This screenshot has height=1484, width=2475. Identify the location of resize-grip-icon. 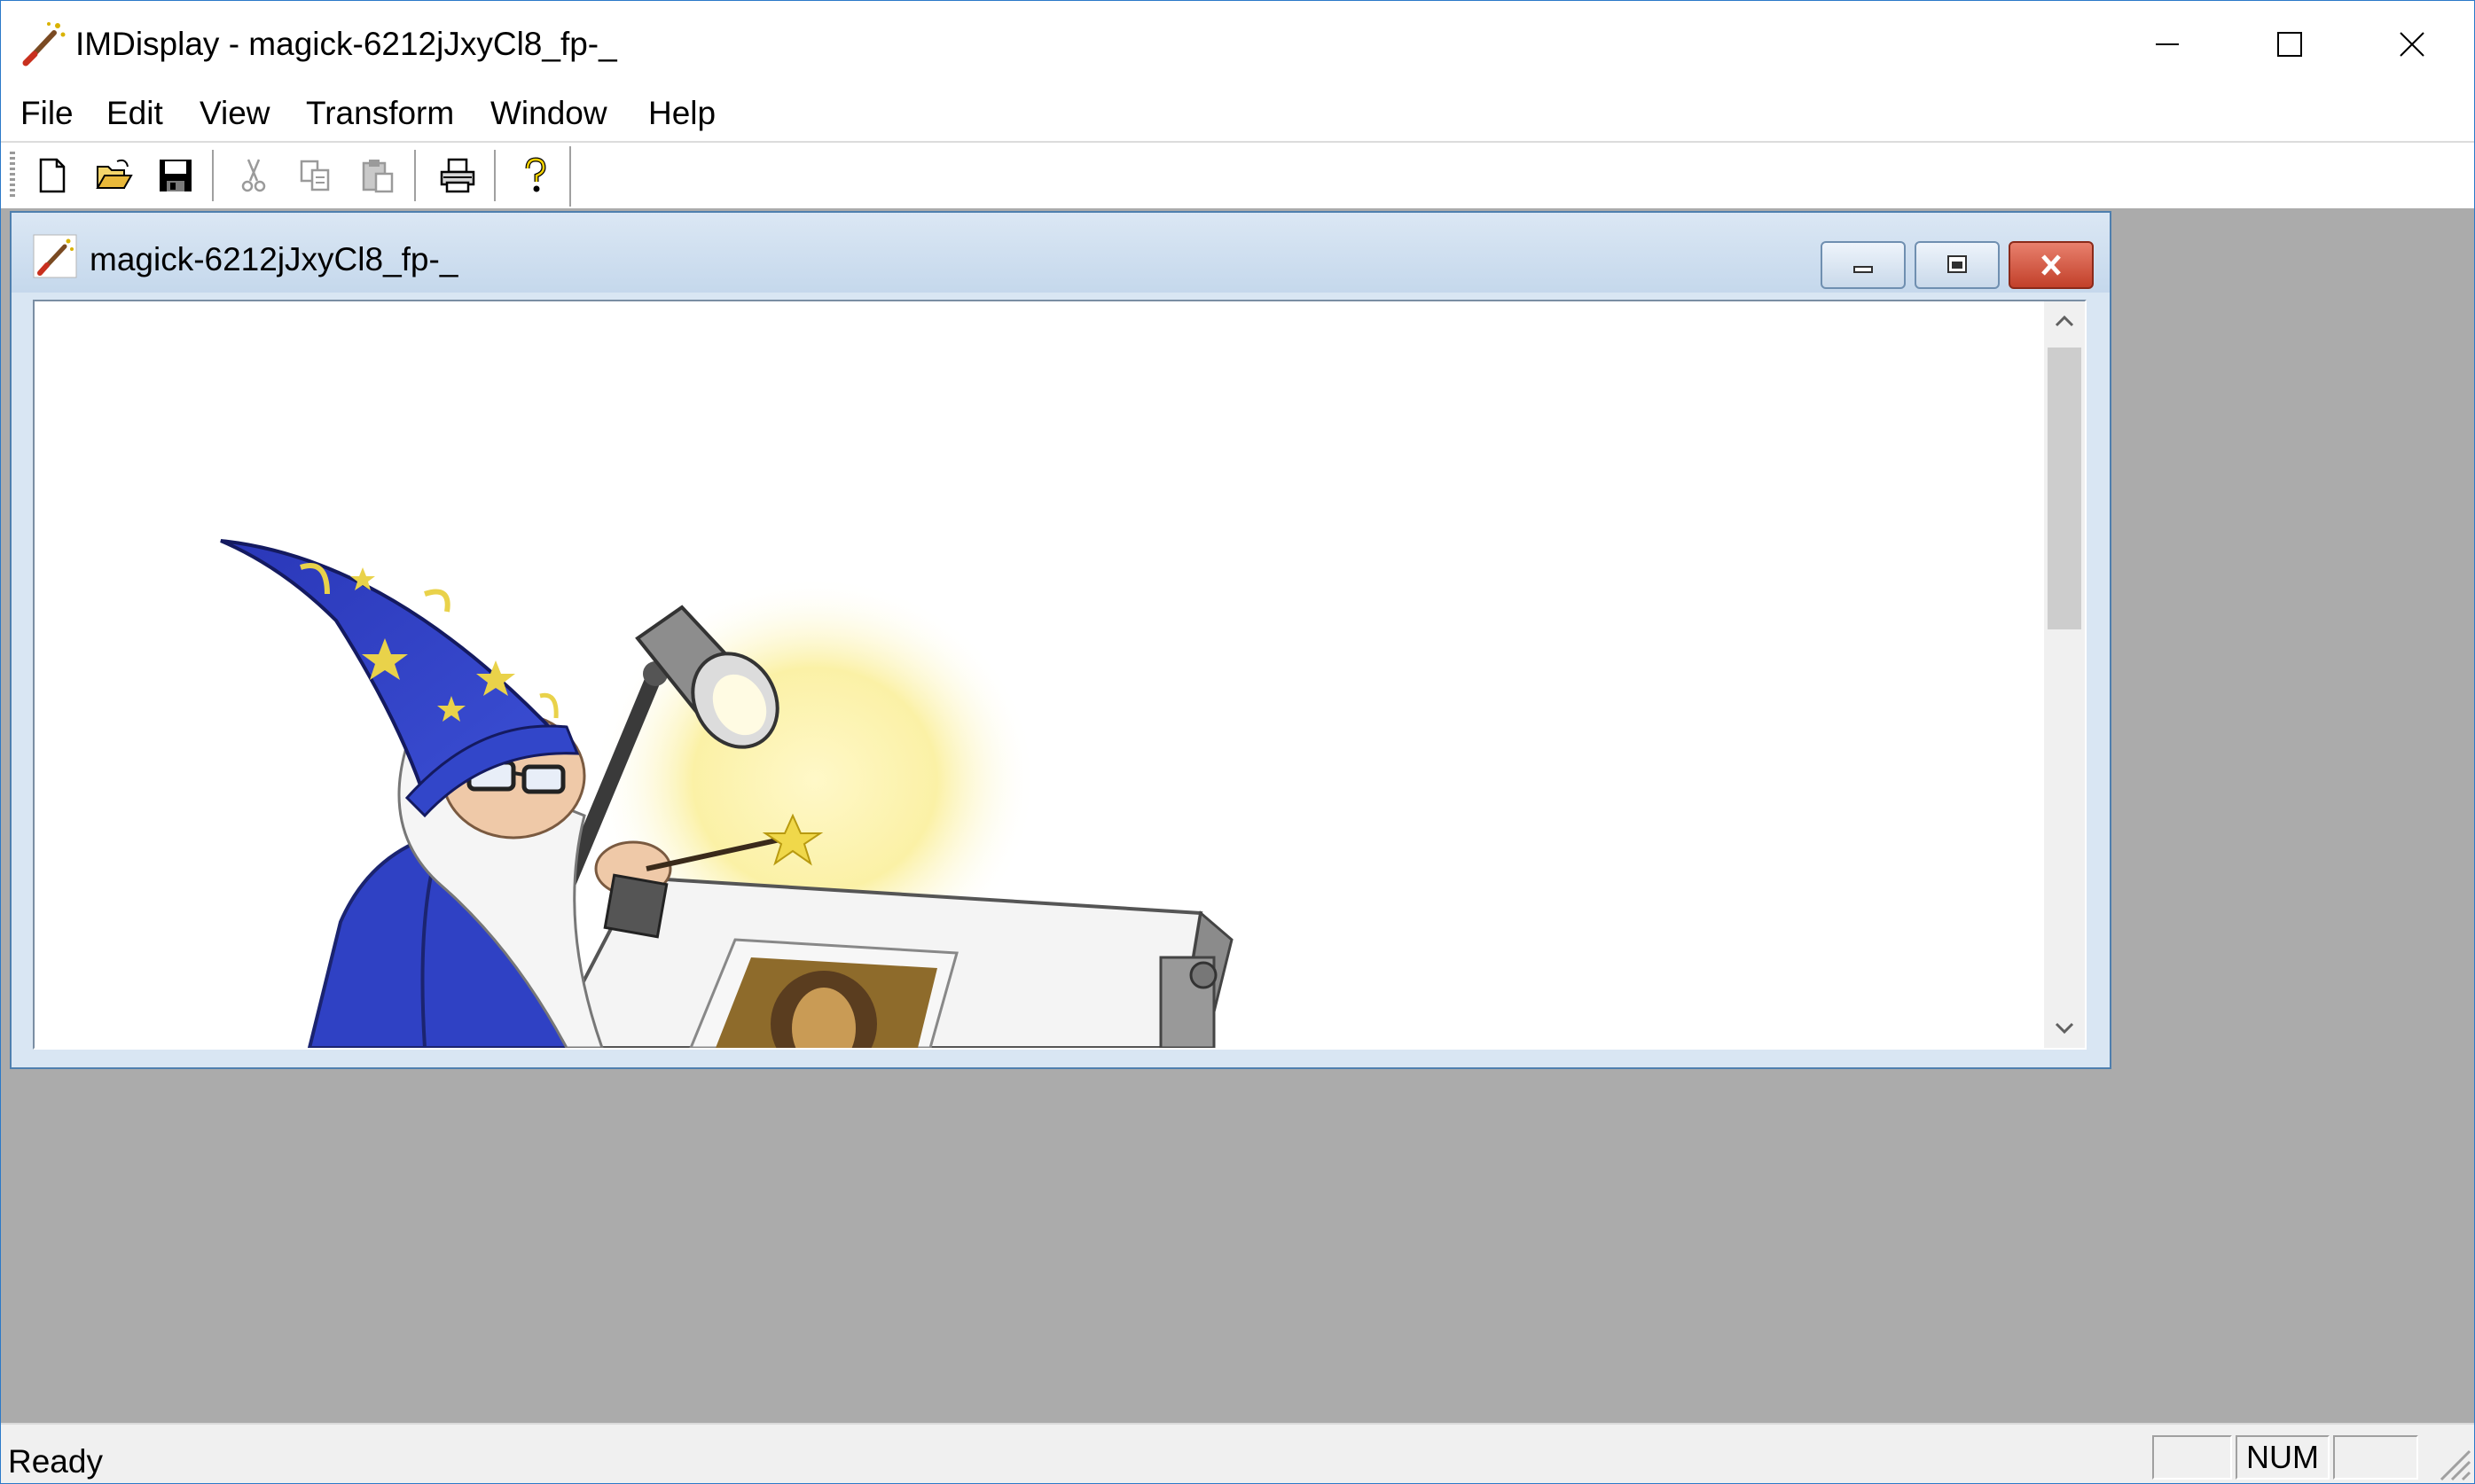
(2452, 1462).